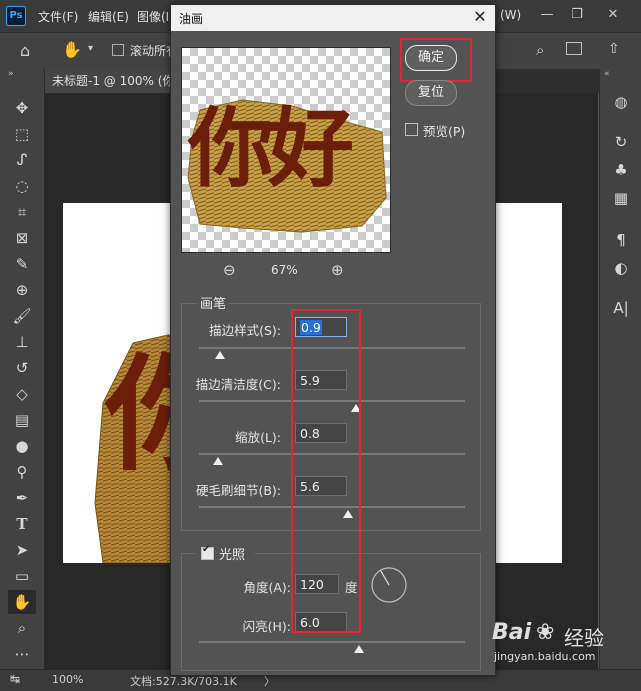  I want to click on zoom-in-icon: ⊕, so click(337, 270).